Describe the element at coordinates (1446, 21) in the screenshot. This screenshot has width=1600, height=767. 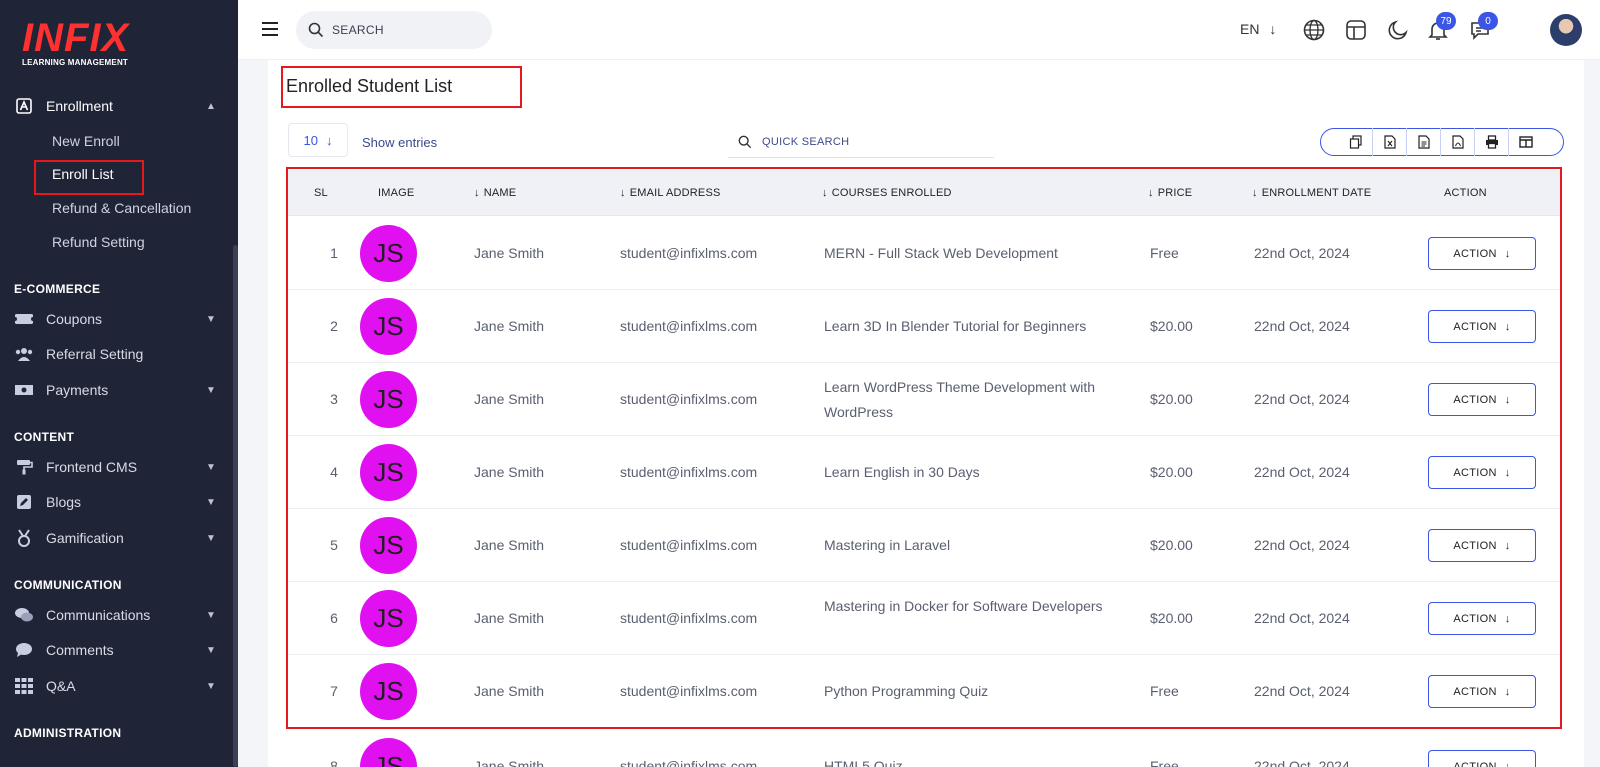
I see `notification-badge: 79` at that location.